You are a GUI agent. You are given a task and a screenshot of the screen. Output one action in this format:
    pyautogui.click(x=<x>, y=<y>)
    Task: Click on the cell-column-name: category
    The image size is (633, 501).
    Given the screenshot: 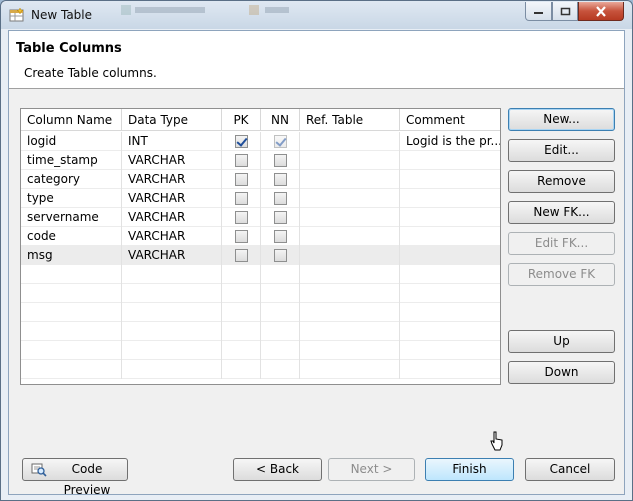 What is the action you would take?
    pyautogui.click(x=71, y=179)
    